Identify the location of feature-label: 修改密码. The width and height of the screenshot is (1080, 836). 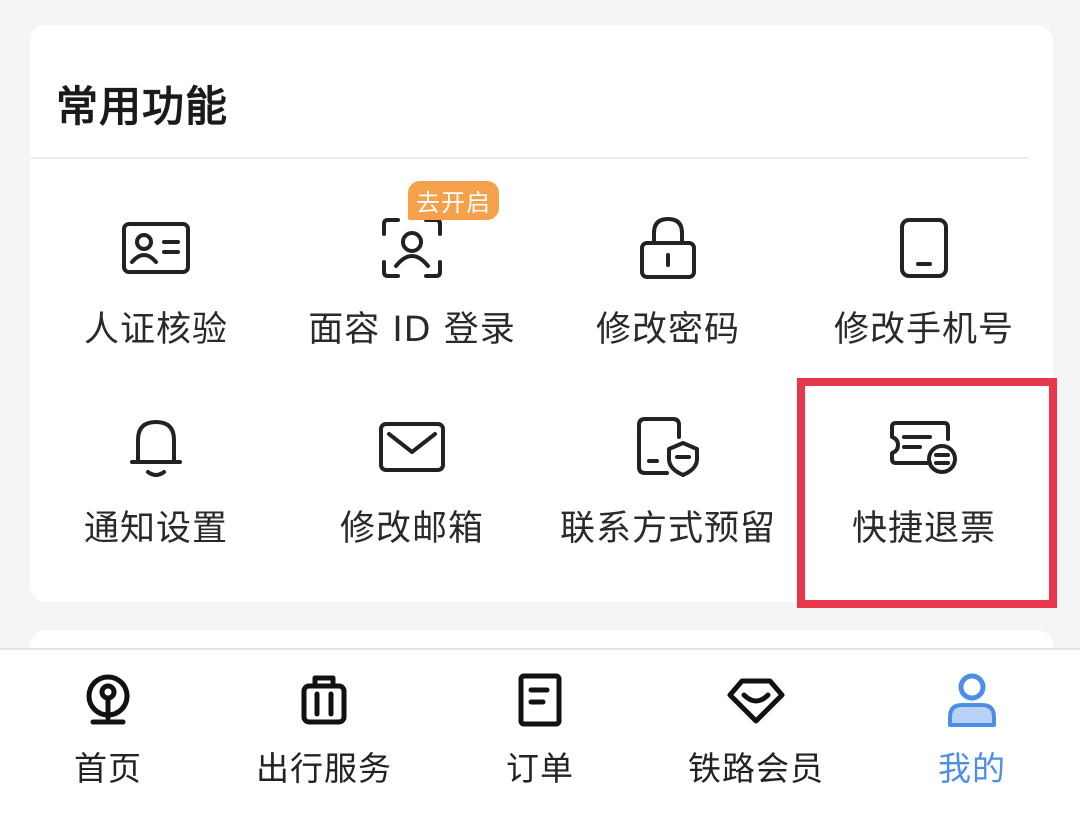
(667, 330).